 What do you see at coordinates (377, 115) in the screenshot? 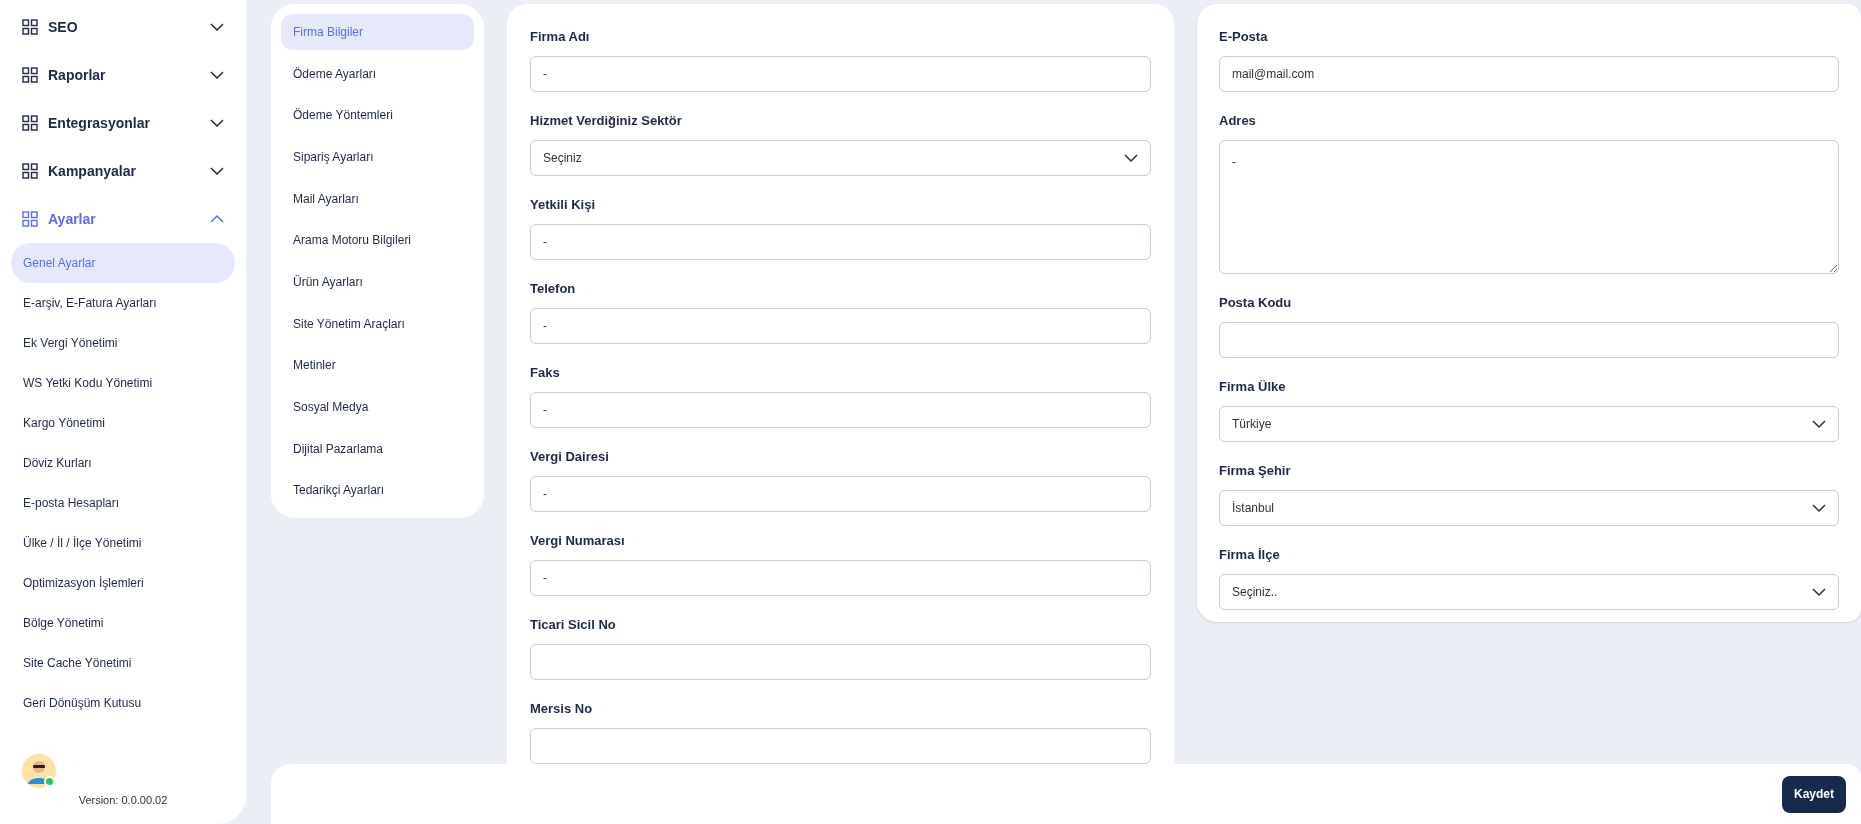
I see `settings-menu-item: Ödeme Yöntemleri` at bounding box center [377, 115].